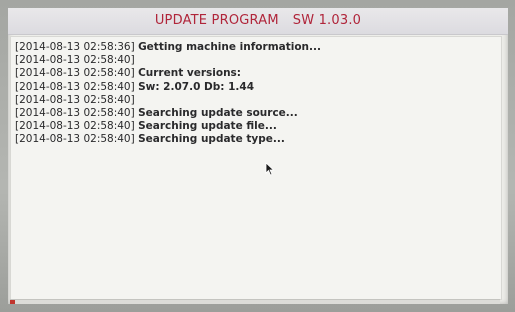 Image resolution: width=515 pixels, height=312 pixels. What do you see at coordinates (270, 169) in the screenshot?
I see `mouse-pointer-icon` at bounding box center [270, 169].